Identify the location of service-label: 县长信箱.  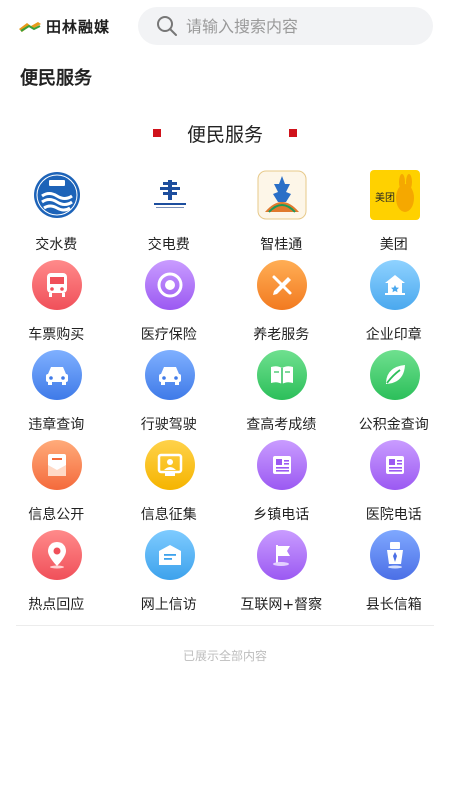
(393, 605).